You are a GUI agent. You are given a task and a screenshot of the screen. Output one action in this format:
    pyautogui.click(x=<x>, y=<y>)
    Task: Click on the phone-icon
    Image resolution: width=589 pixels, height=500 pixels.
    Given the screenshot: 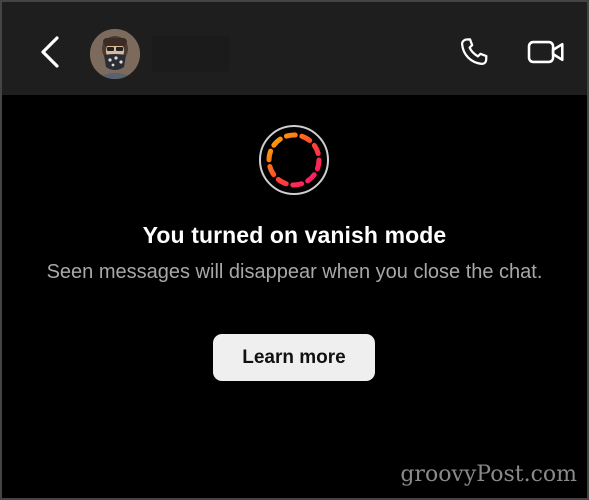 What is the action you would take?
    pyautogui.click(x=474, y=52)
    